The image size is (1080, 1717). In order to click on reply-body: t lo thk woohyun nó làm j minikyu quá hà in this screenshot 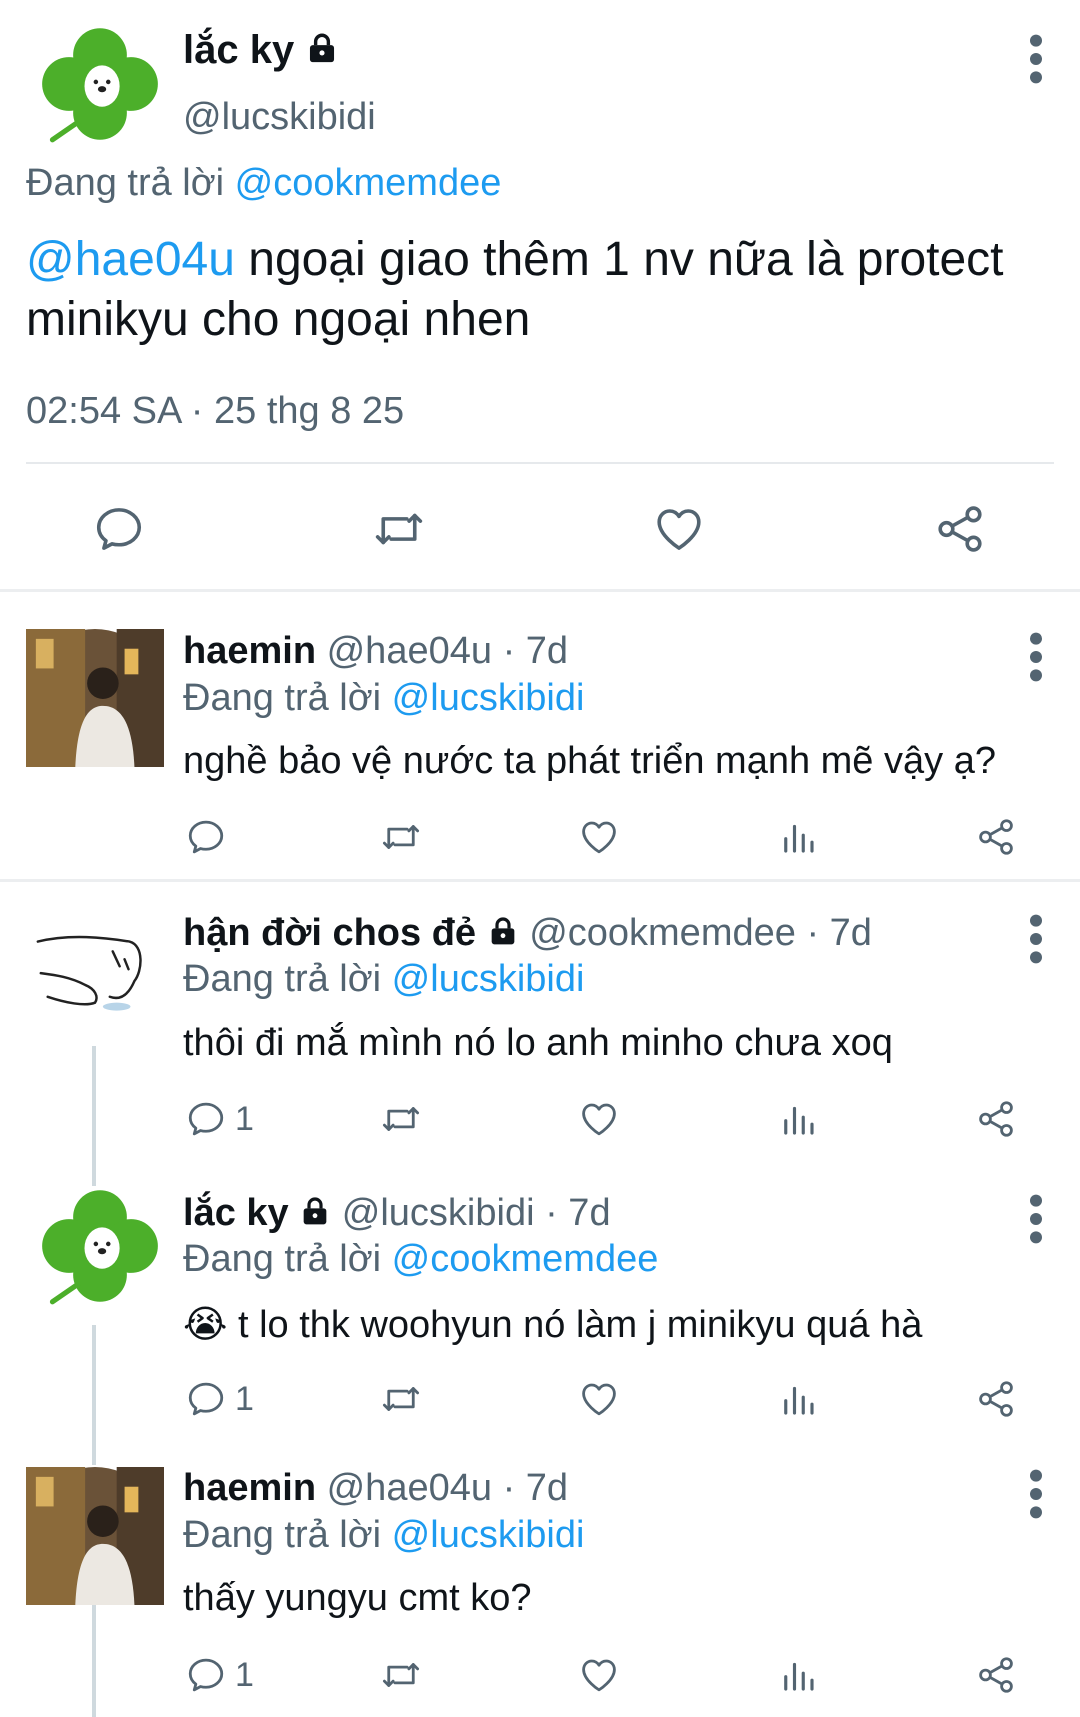, I will do `click(575, 1325)`.